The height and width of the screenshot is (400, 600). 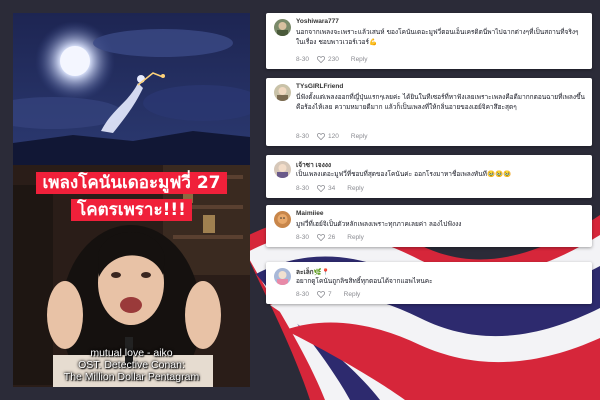 What do you see at coordinates (131, 353) in the screenshot?
I see `caption-line-1: mutual love - aiko` at bounding box center [131, 353].